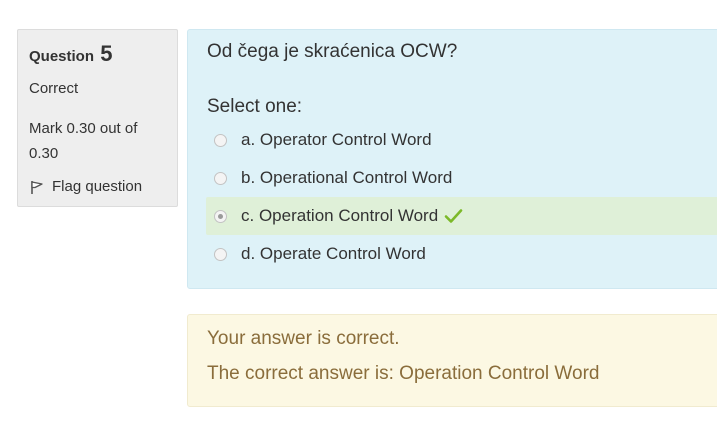 This screenshot has height=437, width=717. I want to click on question-number: Question 5, so click(70, 54).